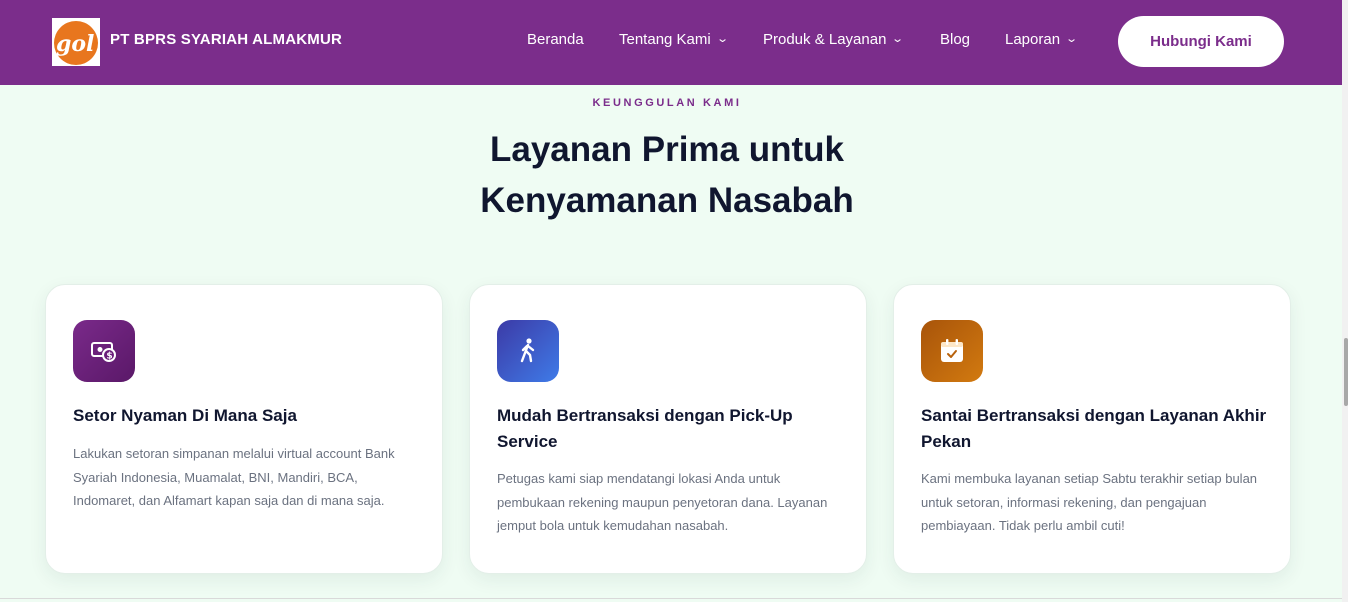  I want to click on company-logo: gol, so click(76, 42).